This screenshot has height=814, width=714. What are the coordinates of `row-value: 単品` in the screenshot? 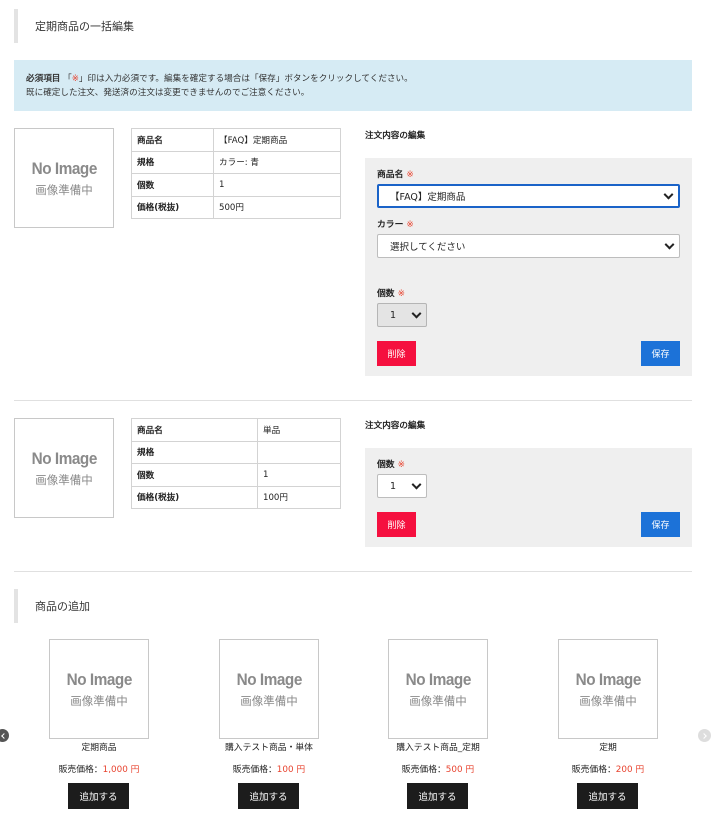 It's located at (299, 430).